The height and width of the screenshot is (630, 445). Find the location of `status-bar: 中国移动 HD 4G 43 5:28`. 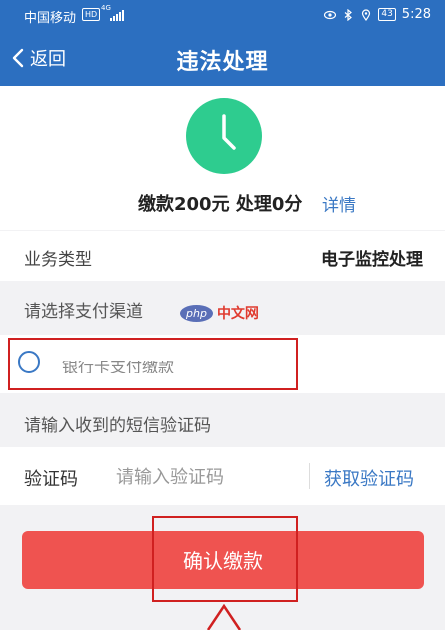

status-bar: 中国移动 HD 4G 43 5:28 is located at coordinates (222, 15).